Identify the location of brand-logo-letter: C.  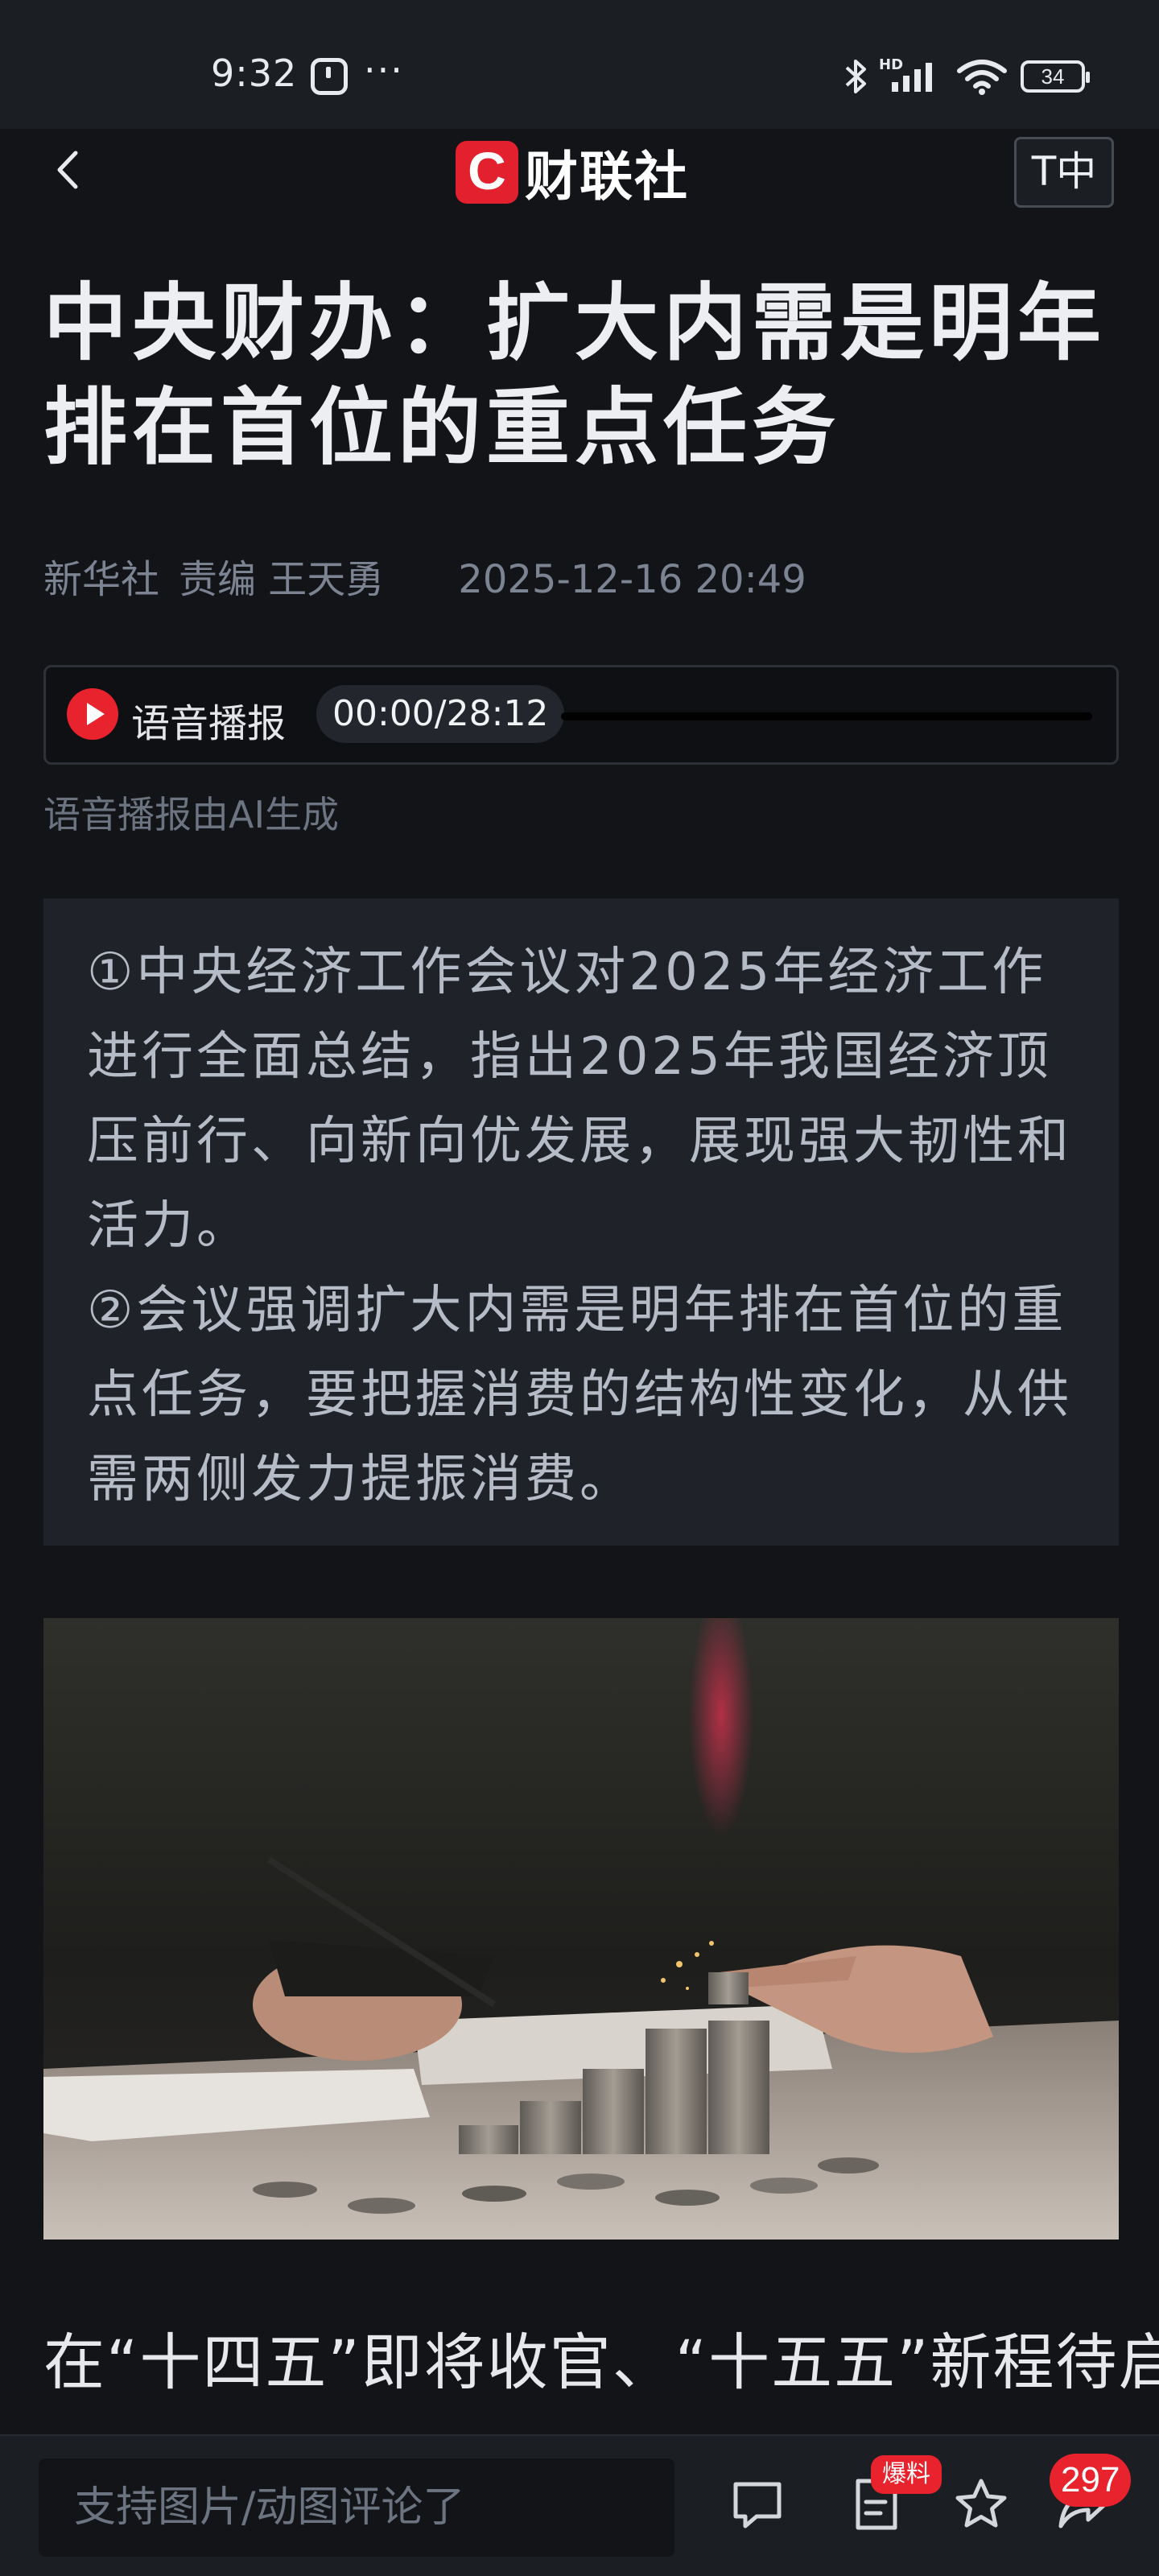
(487, 170).